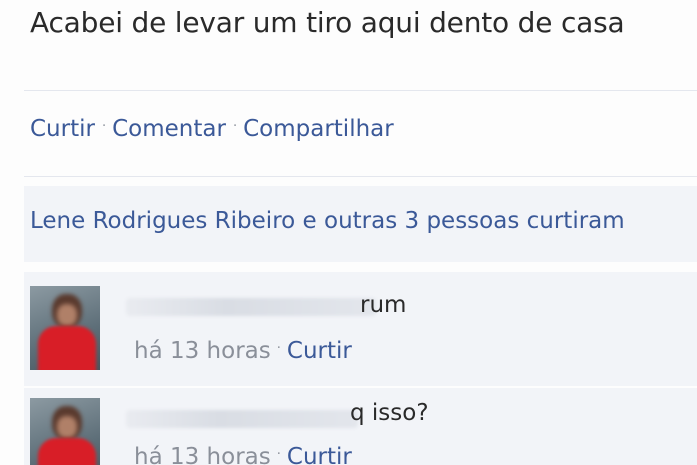 Image resolution: width=697 pixels, height=465 pixels. I want to click on post-actions: Curtir · Comentar · Compartilhar, so click(212, 129).